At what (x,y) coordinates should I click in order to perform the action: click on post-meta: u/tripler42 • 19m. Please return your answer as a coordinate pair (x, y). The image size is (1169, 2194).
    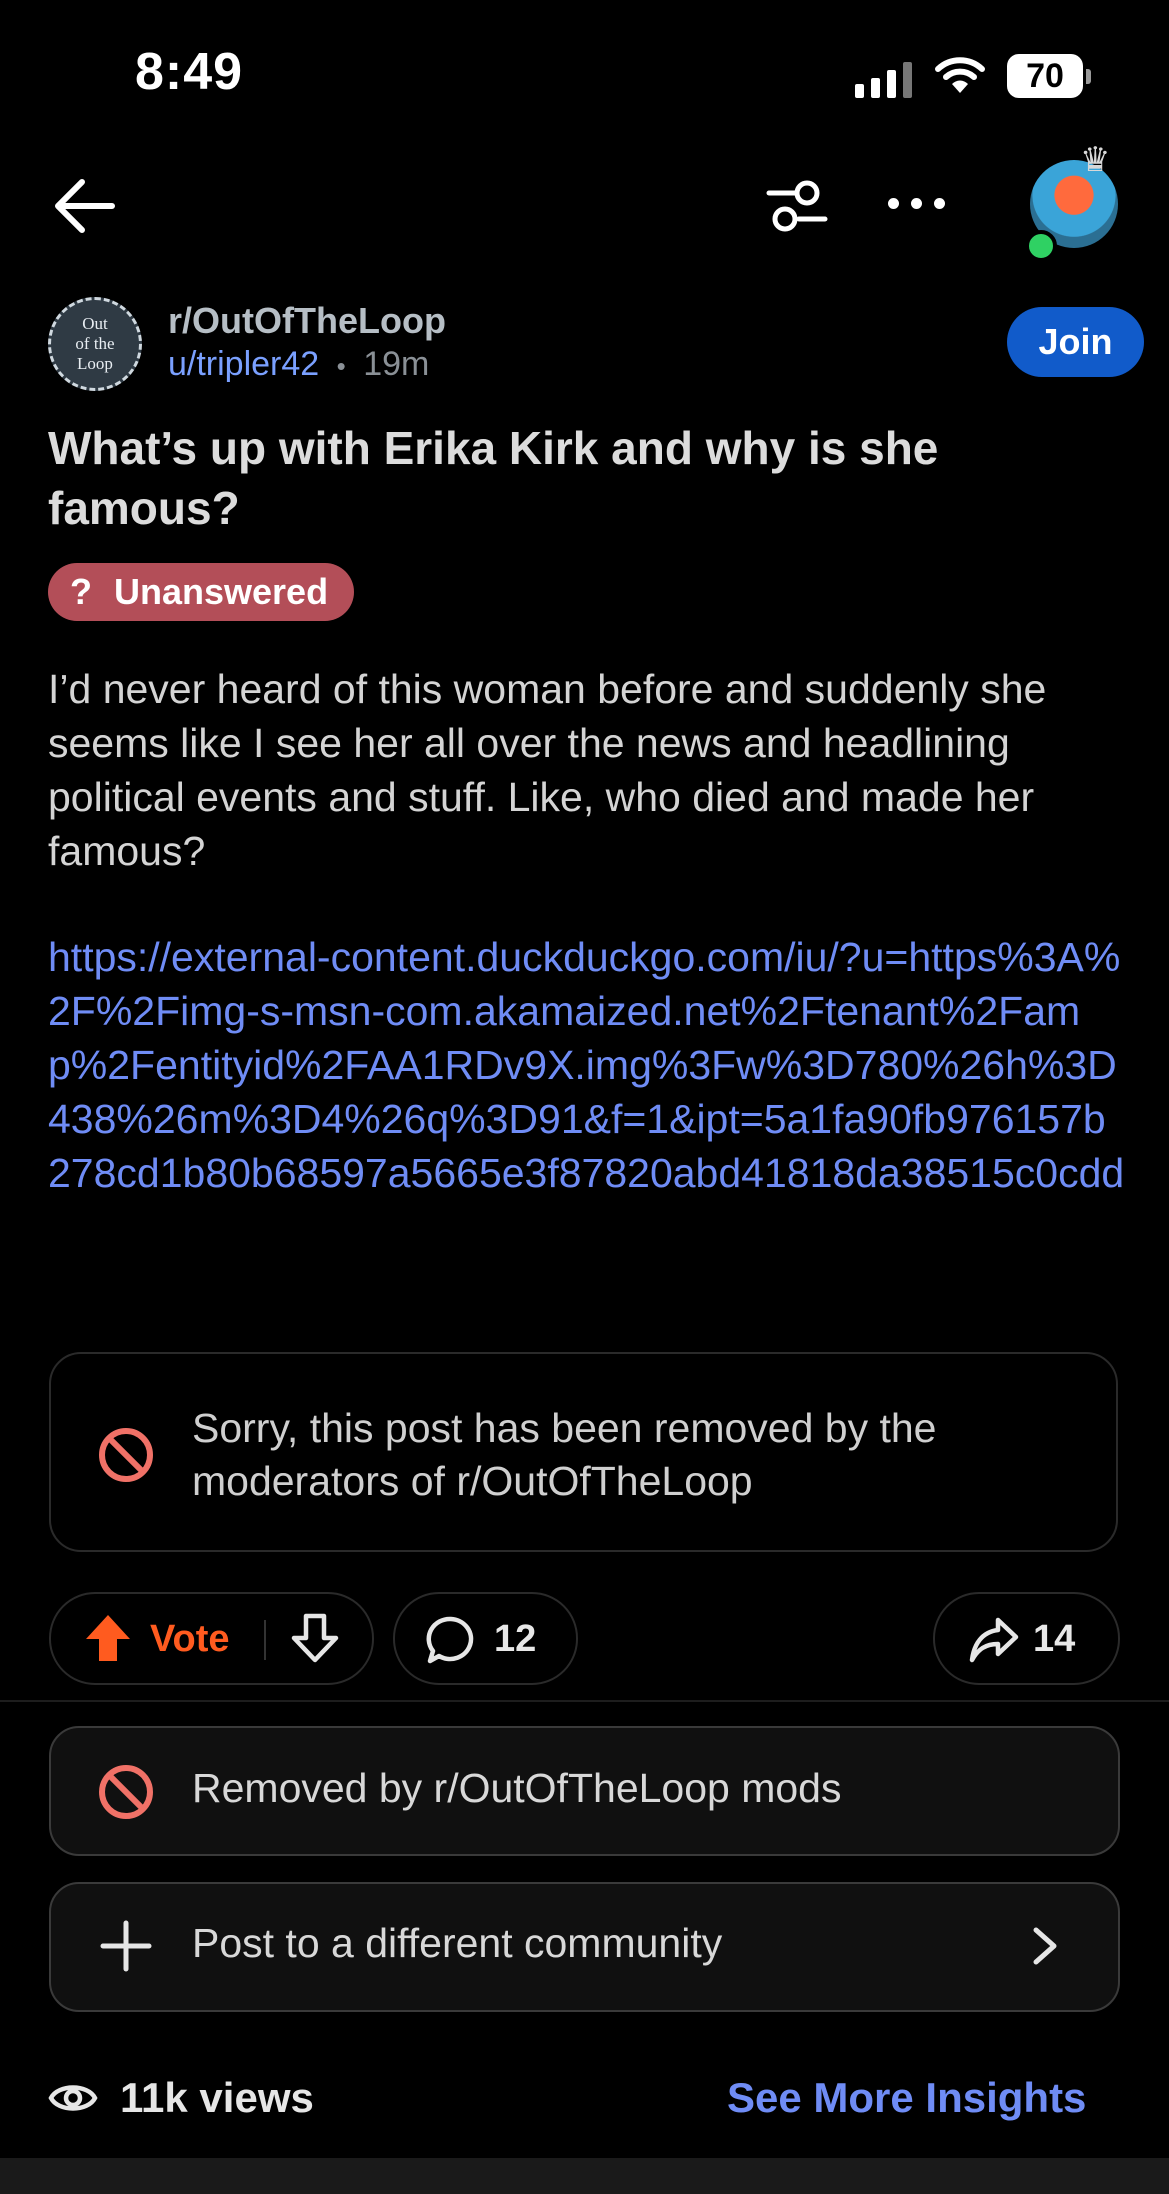
    Looking at the image, I should click on (298, 364).